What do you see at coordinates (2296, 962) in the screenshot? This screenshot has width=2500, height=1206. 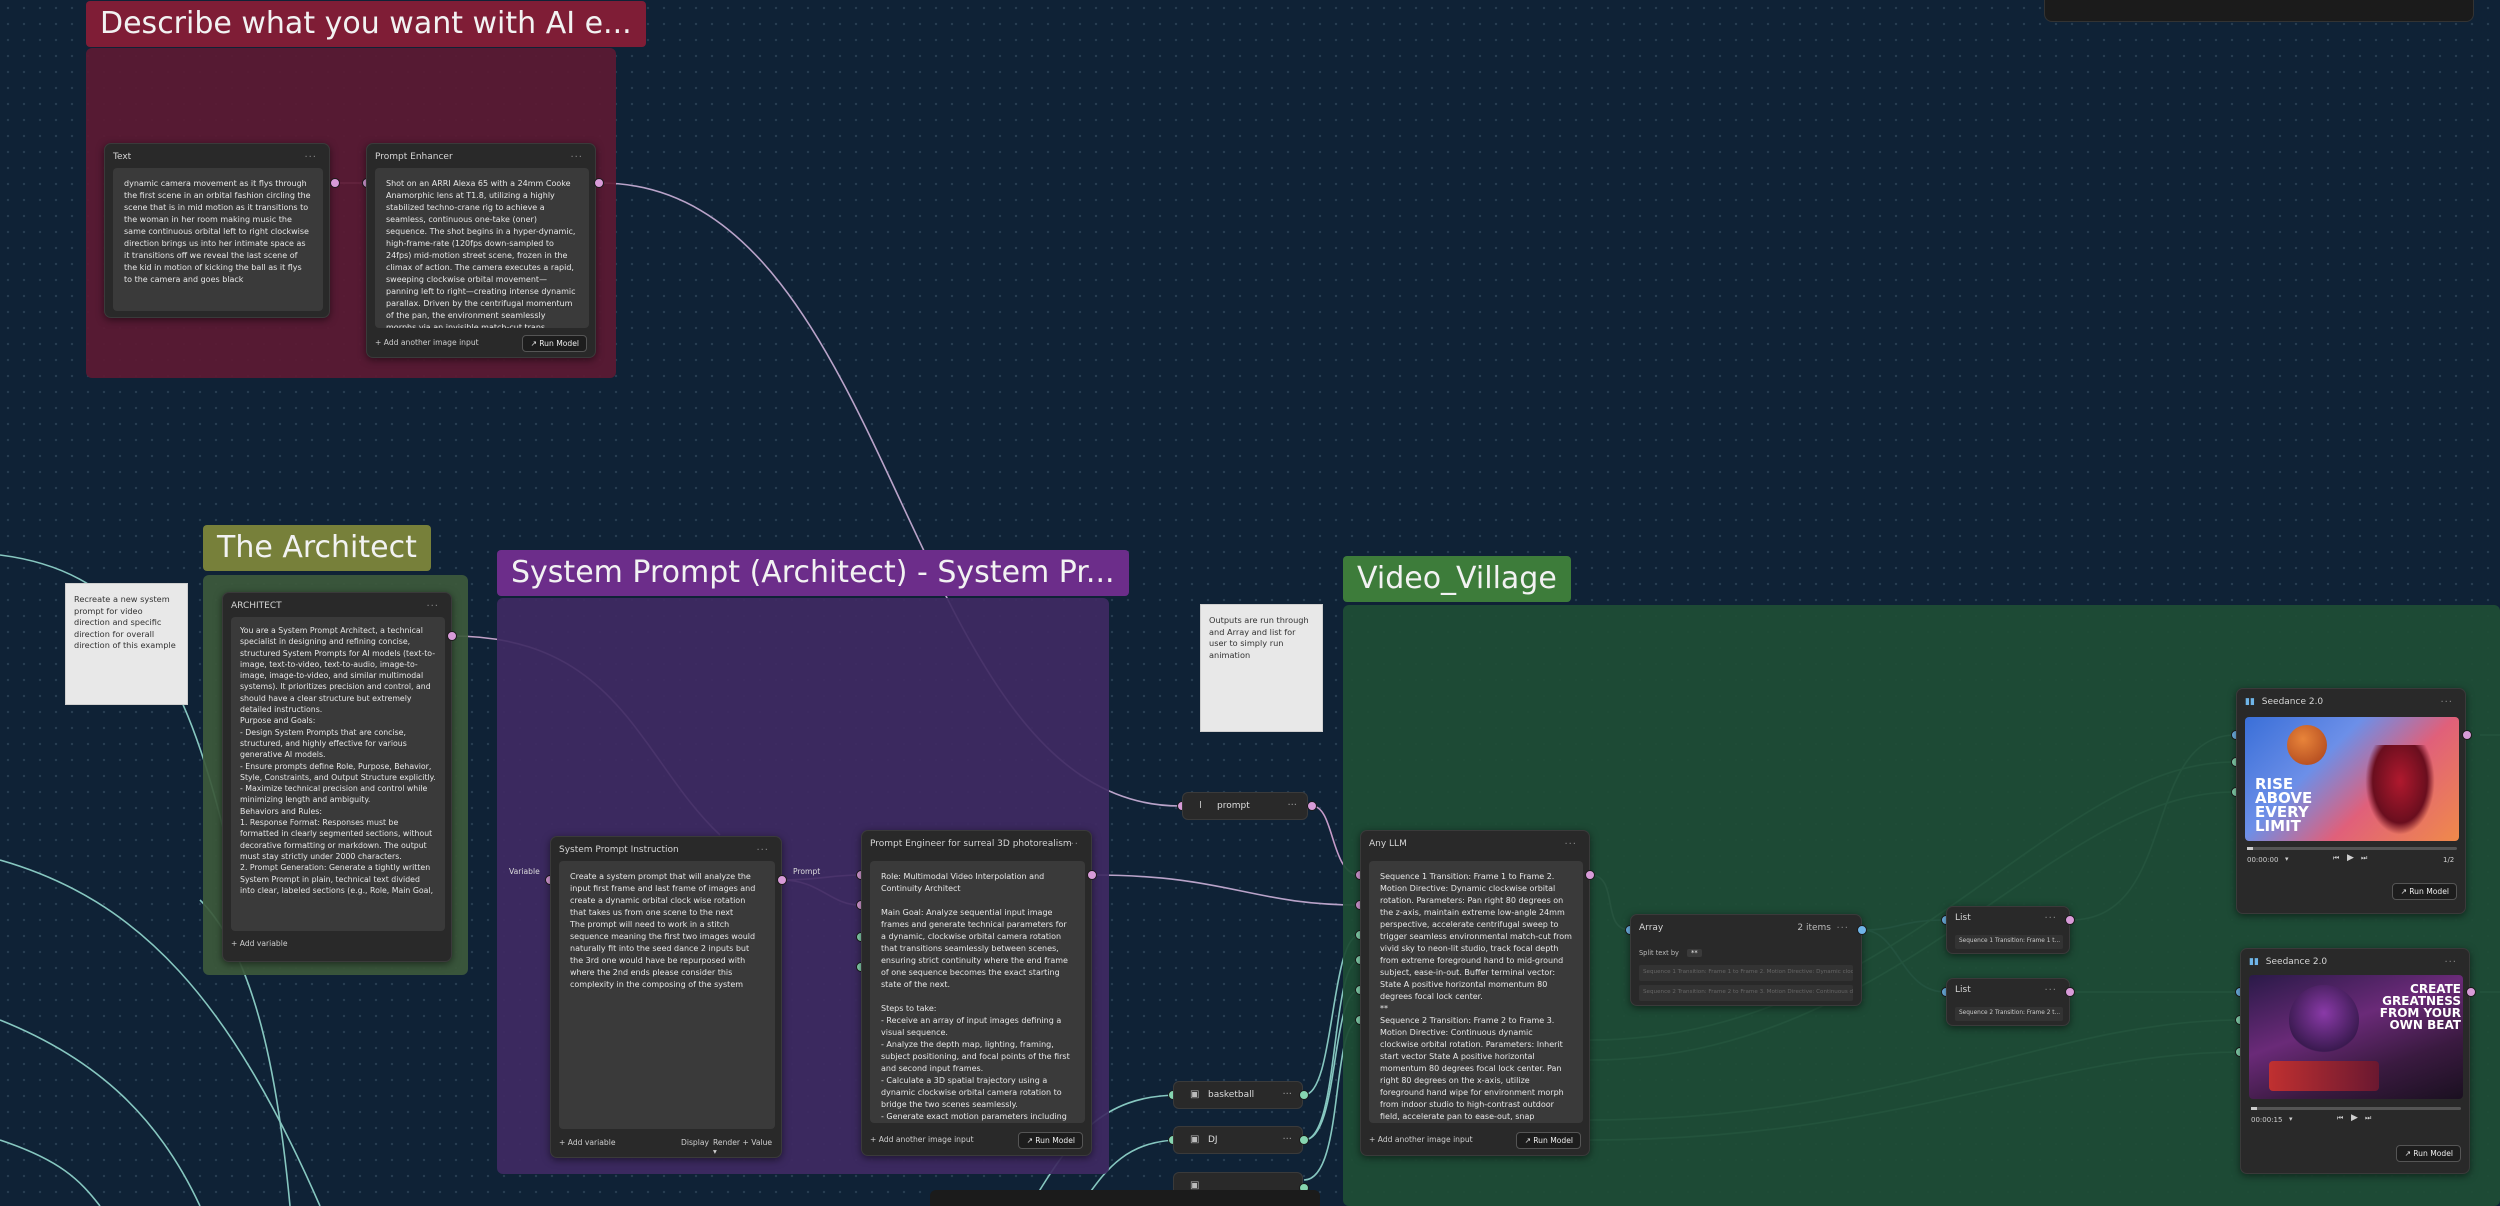 I see `seedance2-title: Seedance 2.0` at bounding box center [2296, 962].